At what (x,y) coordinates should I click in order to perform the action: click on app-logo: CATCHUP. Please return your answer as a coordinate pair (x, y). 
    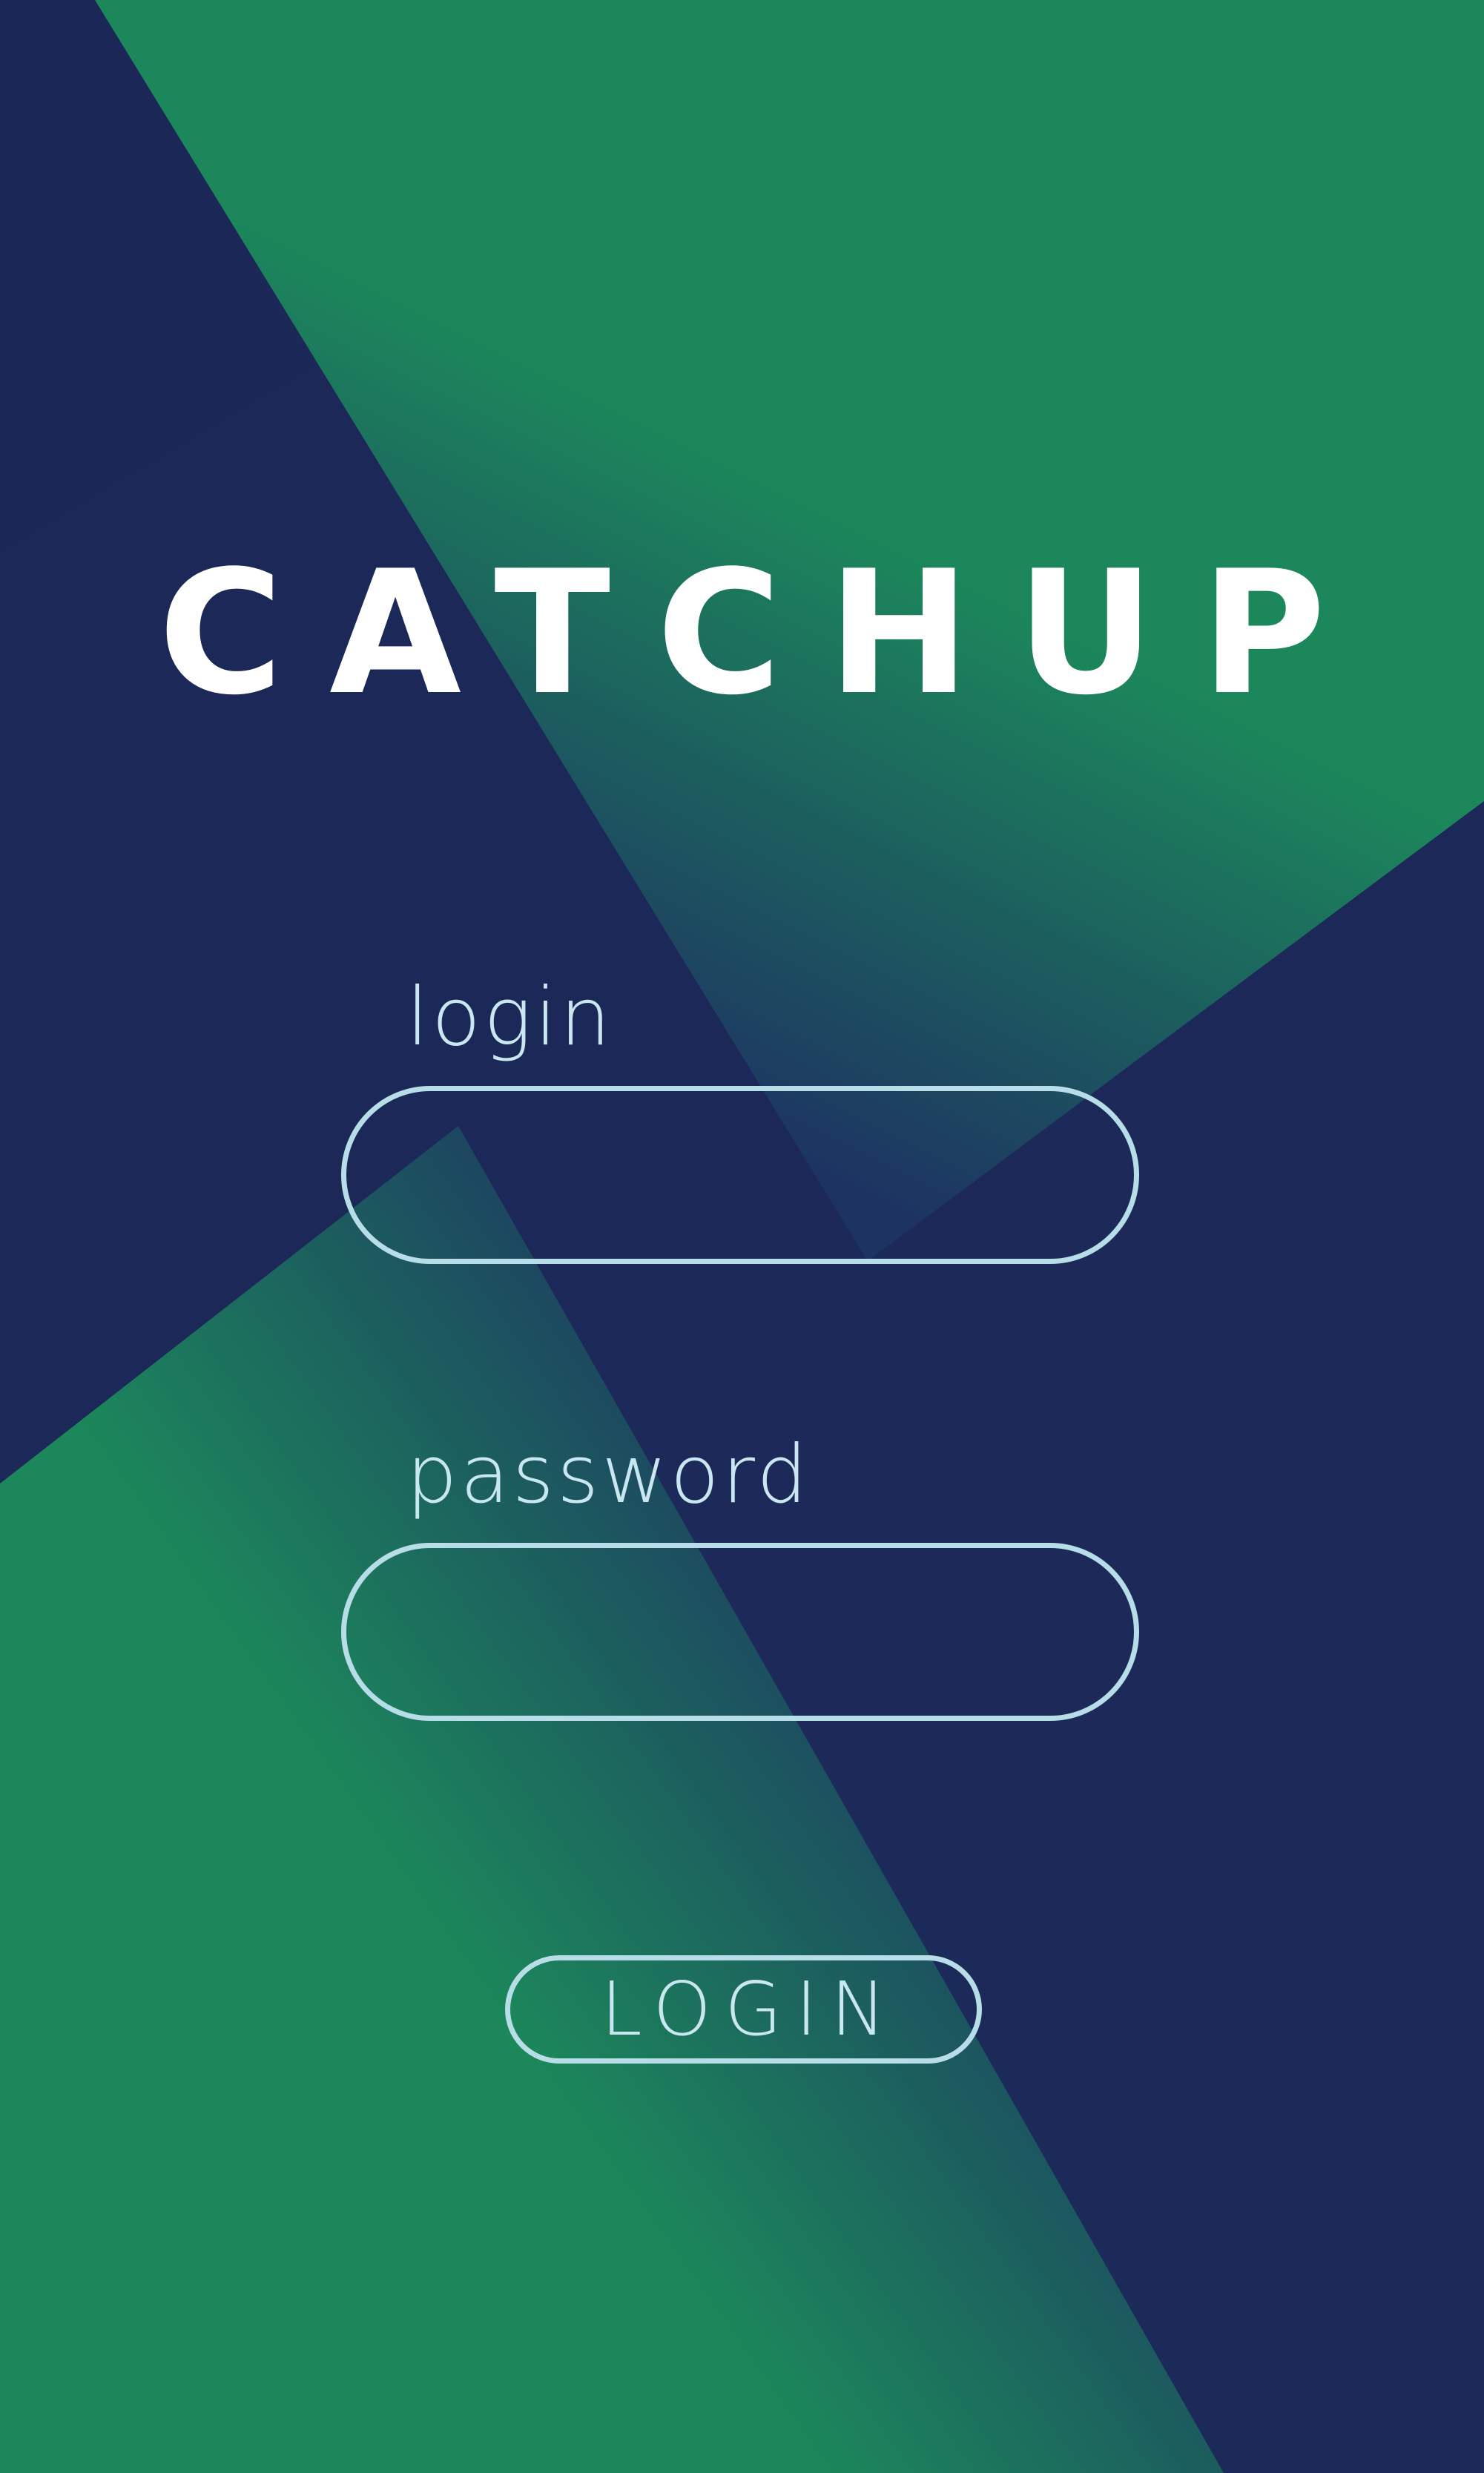
    Looking at the image, I should click on (765, 634).